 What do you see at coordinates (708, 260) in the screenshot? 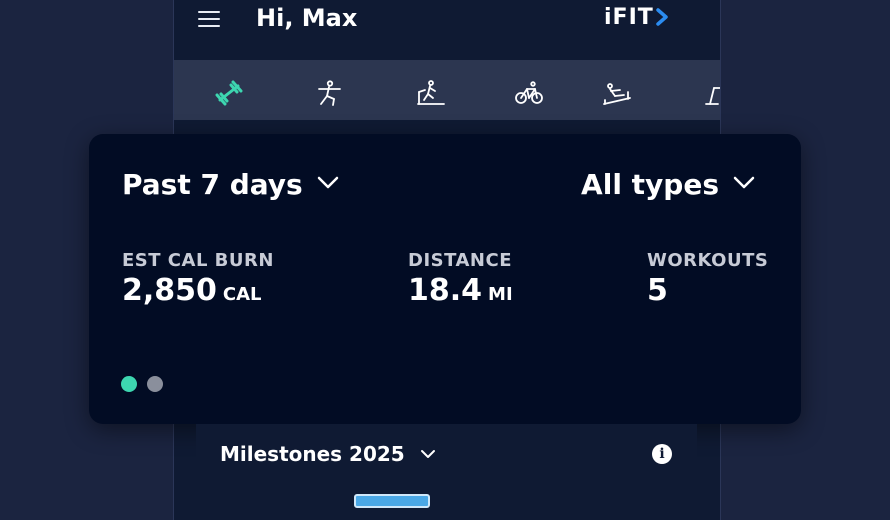
I see `stat-label: WORKOUTS` at bounding box center [708, 260].